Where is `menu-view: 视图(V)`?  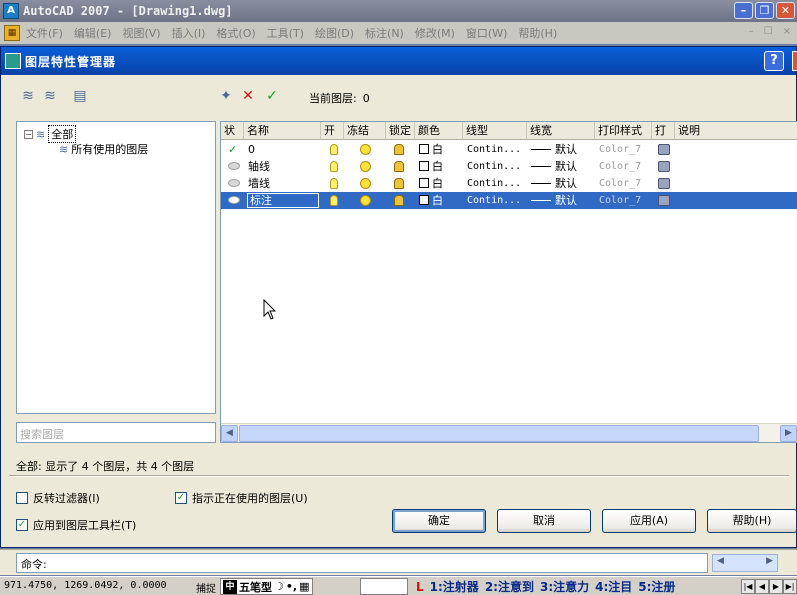 menu-view: 视图(V) is located at coordinates (141, 33).